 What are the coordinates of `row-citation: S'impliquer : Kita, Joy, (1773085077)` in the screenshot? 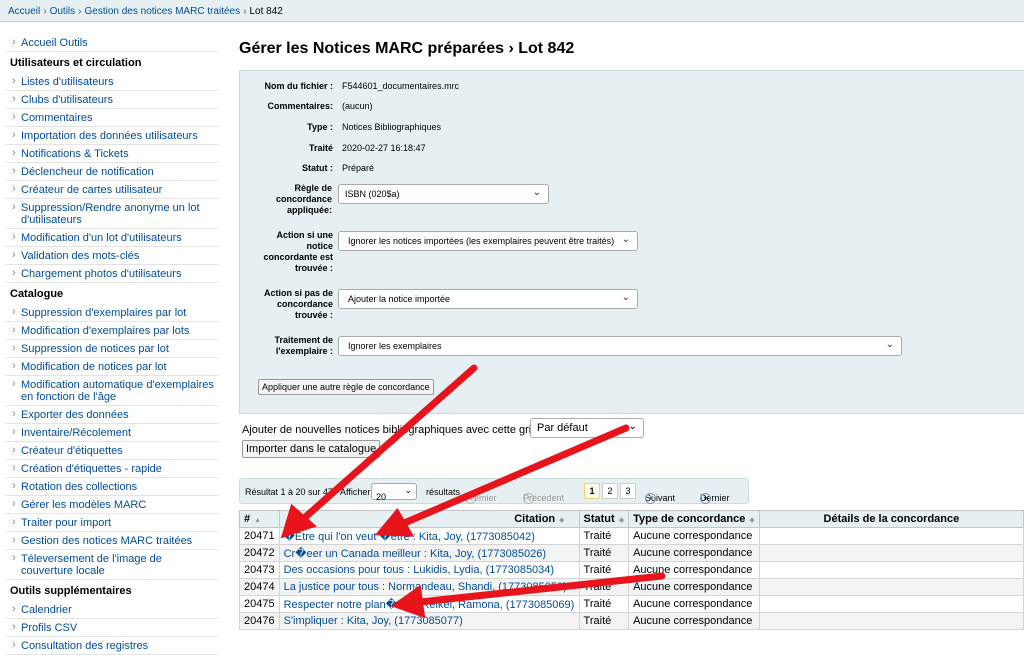 It's located at (429, 621).